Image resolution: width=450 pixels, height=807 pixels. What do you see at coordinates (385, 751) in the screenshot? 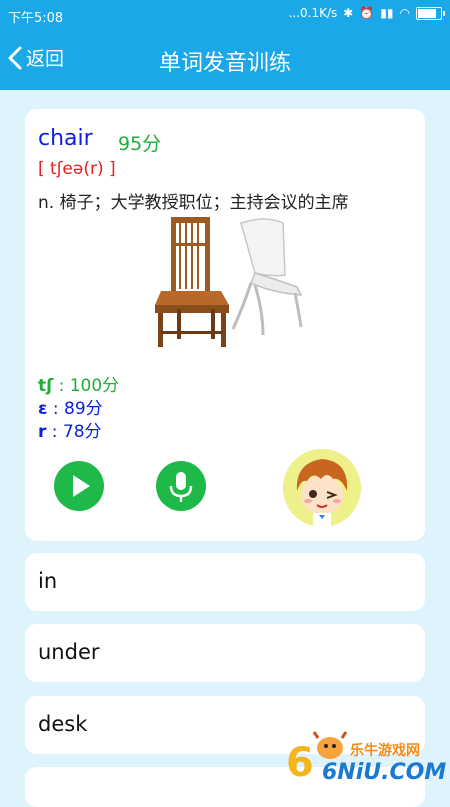
I see `watermark-brand: 乐牛游戏网` at bounding box center [385, 751].